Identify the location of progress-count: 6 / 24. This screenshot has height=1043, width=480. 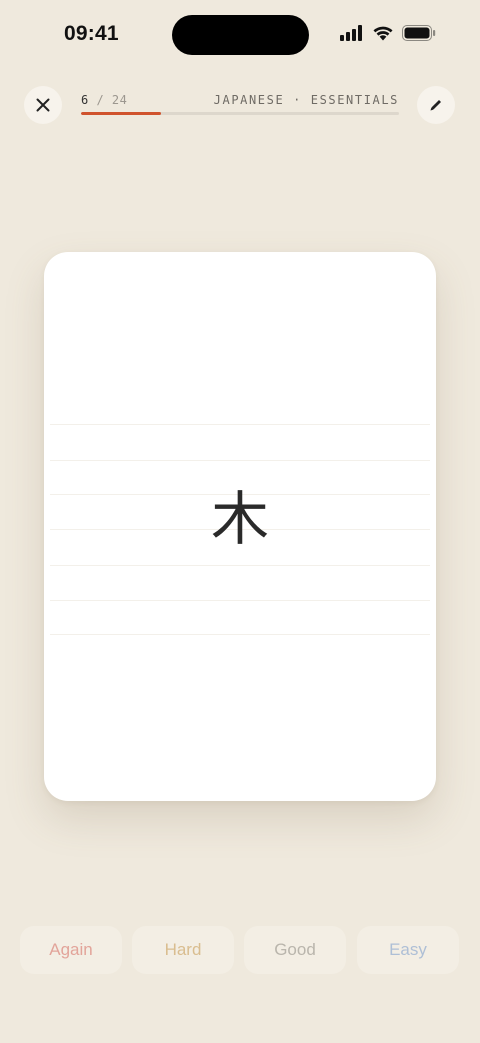
(104, 100).